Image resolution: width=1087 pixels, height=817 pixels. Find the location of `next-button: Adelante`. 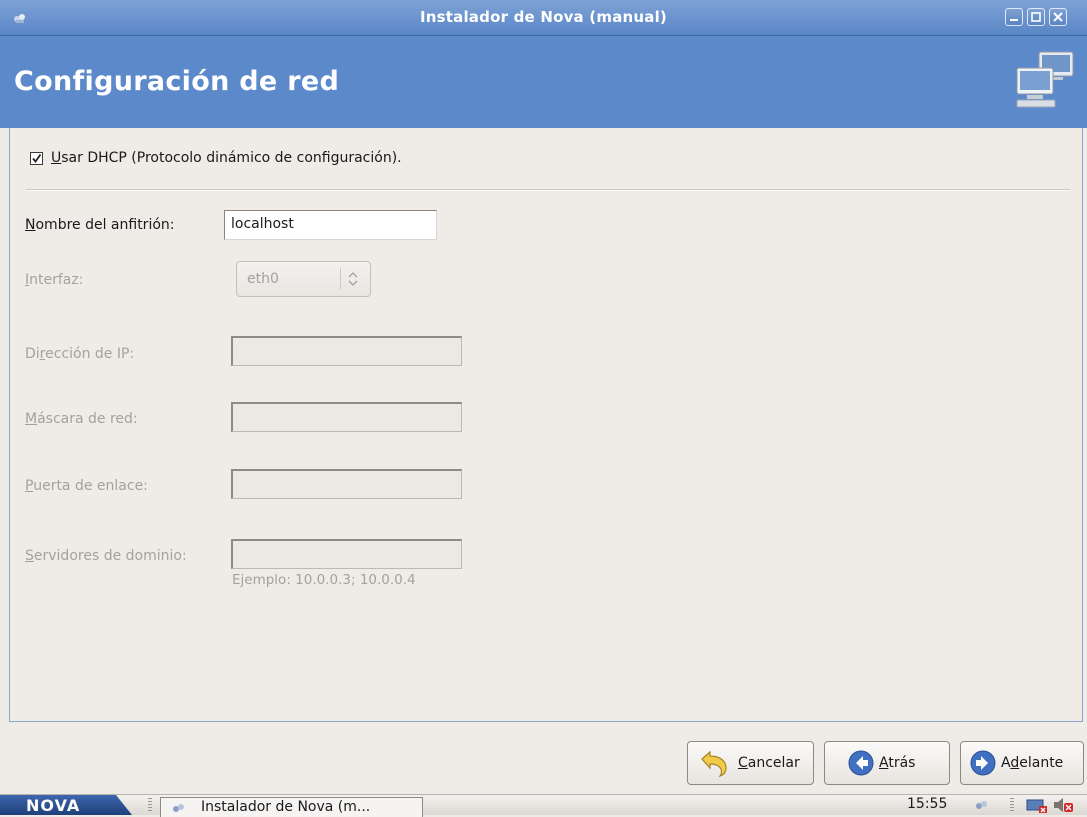

next-button: Adelante is located at coordinates (1022, 763).